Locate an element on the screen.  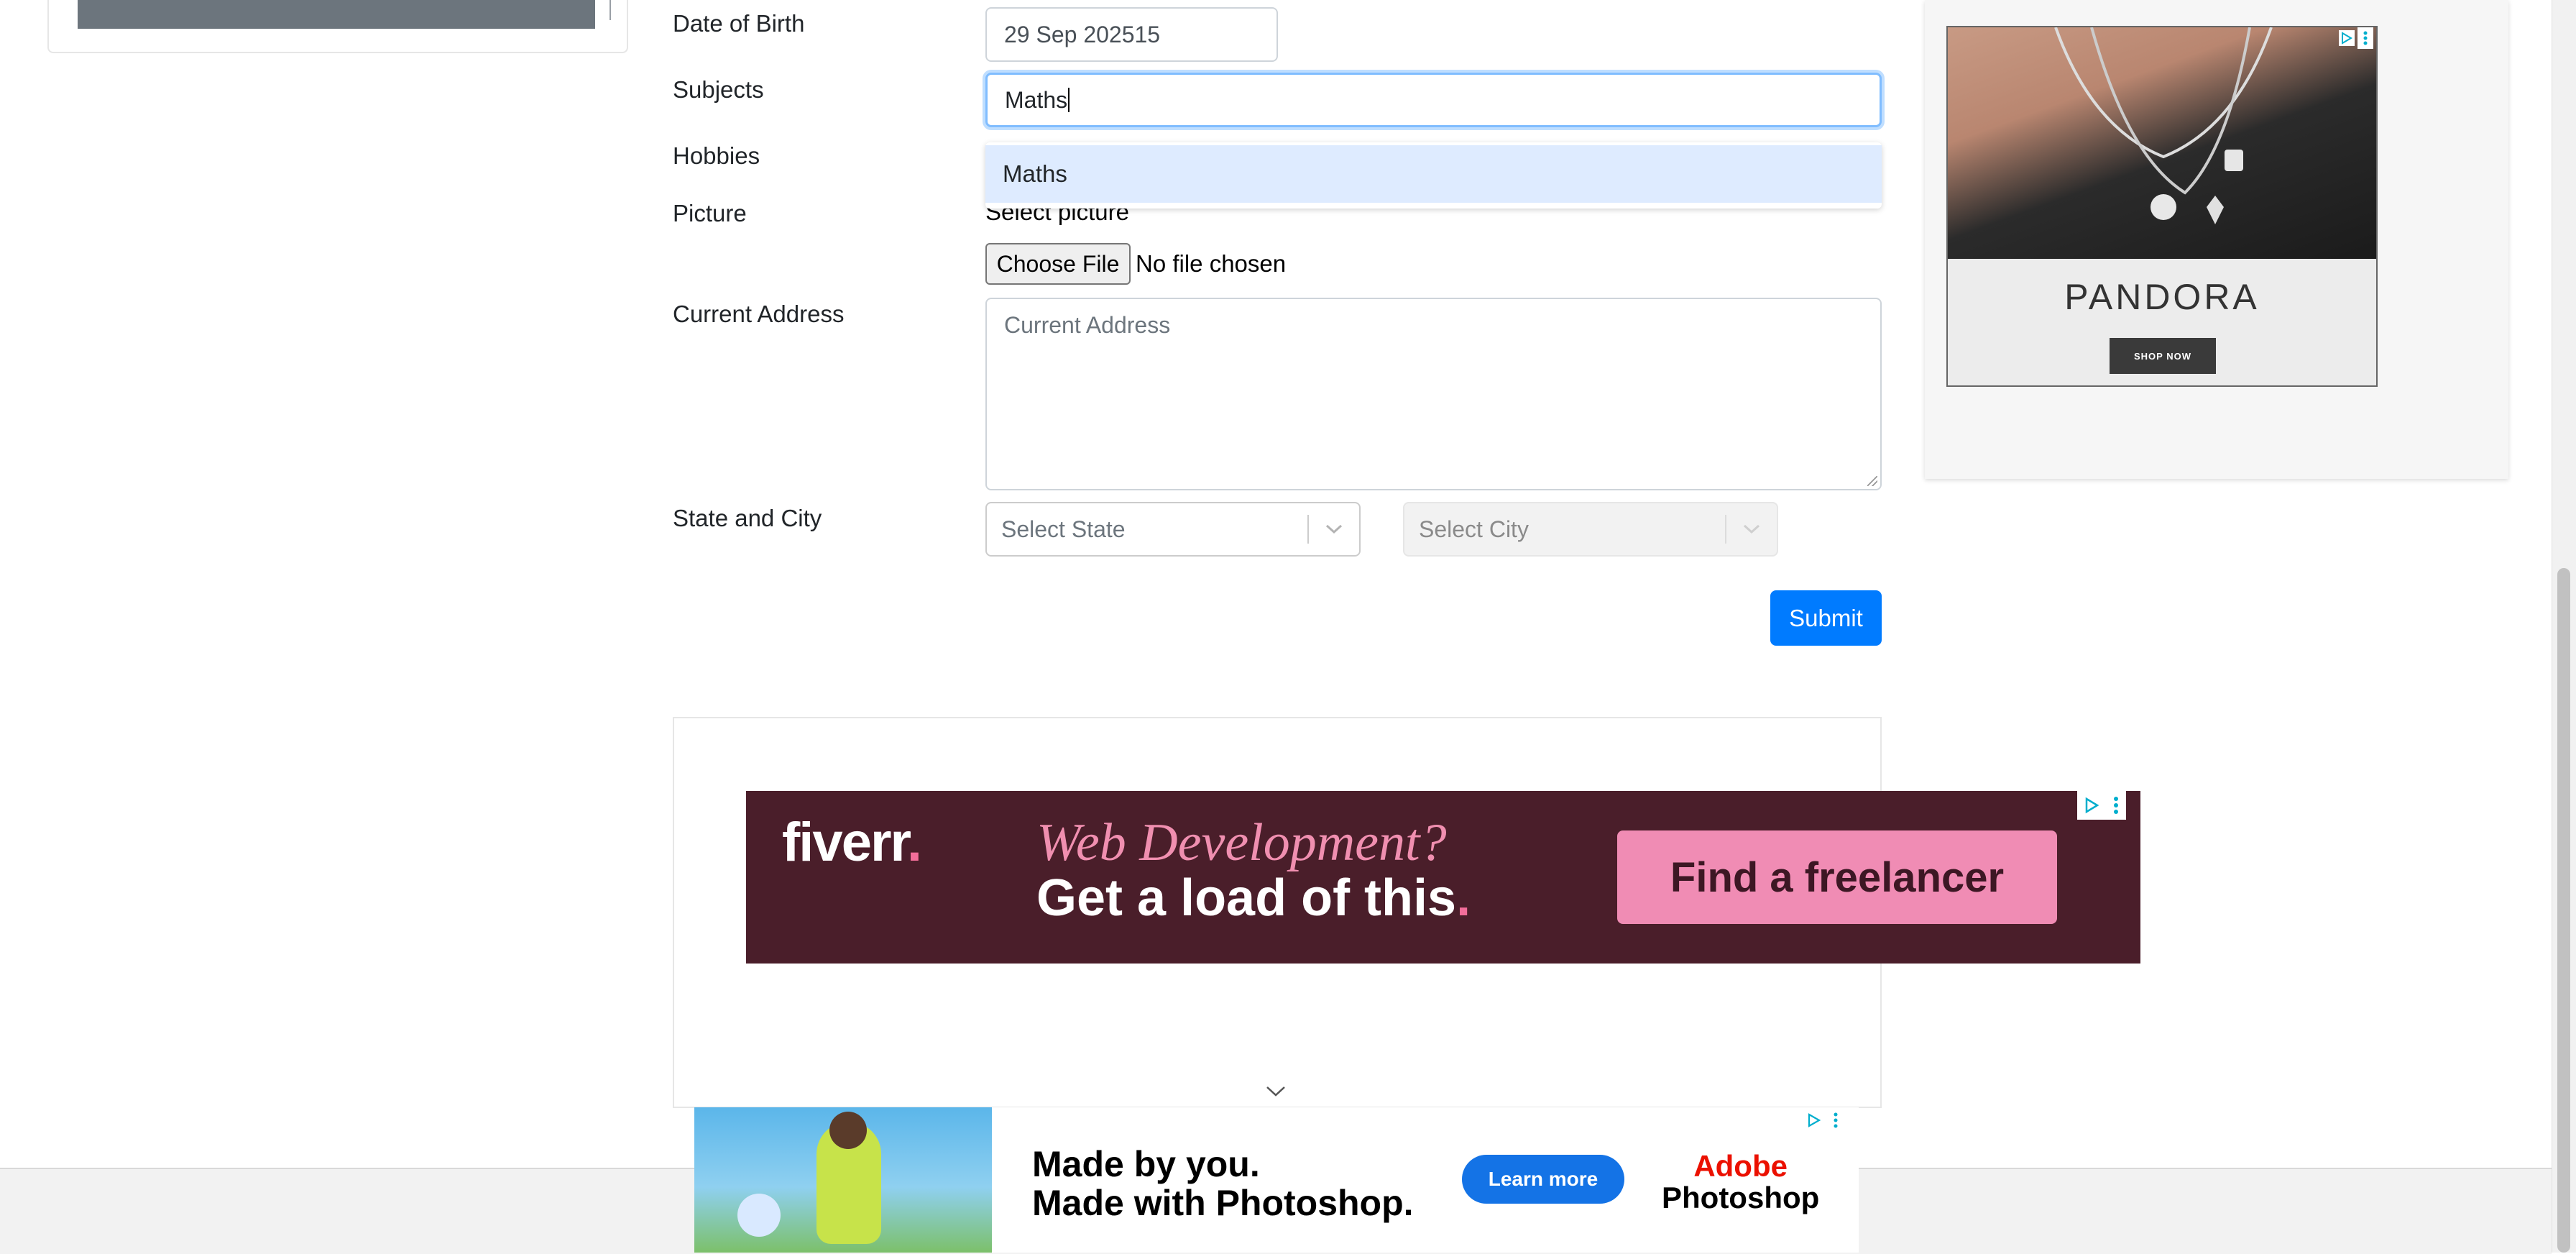
address-placeholder: Current Address is located at coordinates (1087, 325).